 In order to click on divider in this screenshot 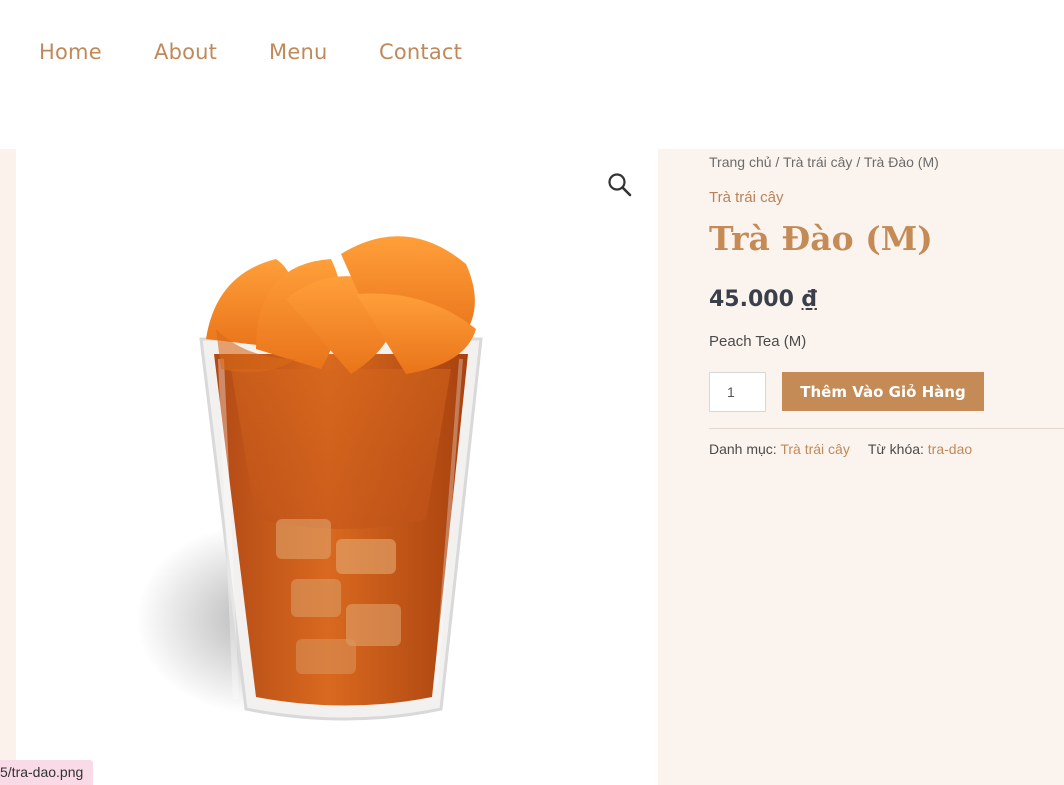, I will do `click(886, 428)`.